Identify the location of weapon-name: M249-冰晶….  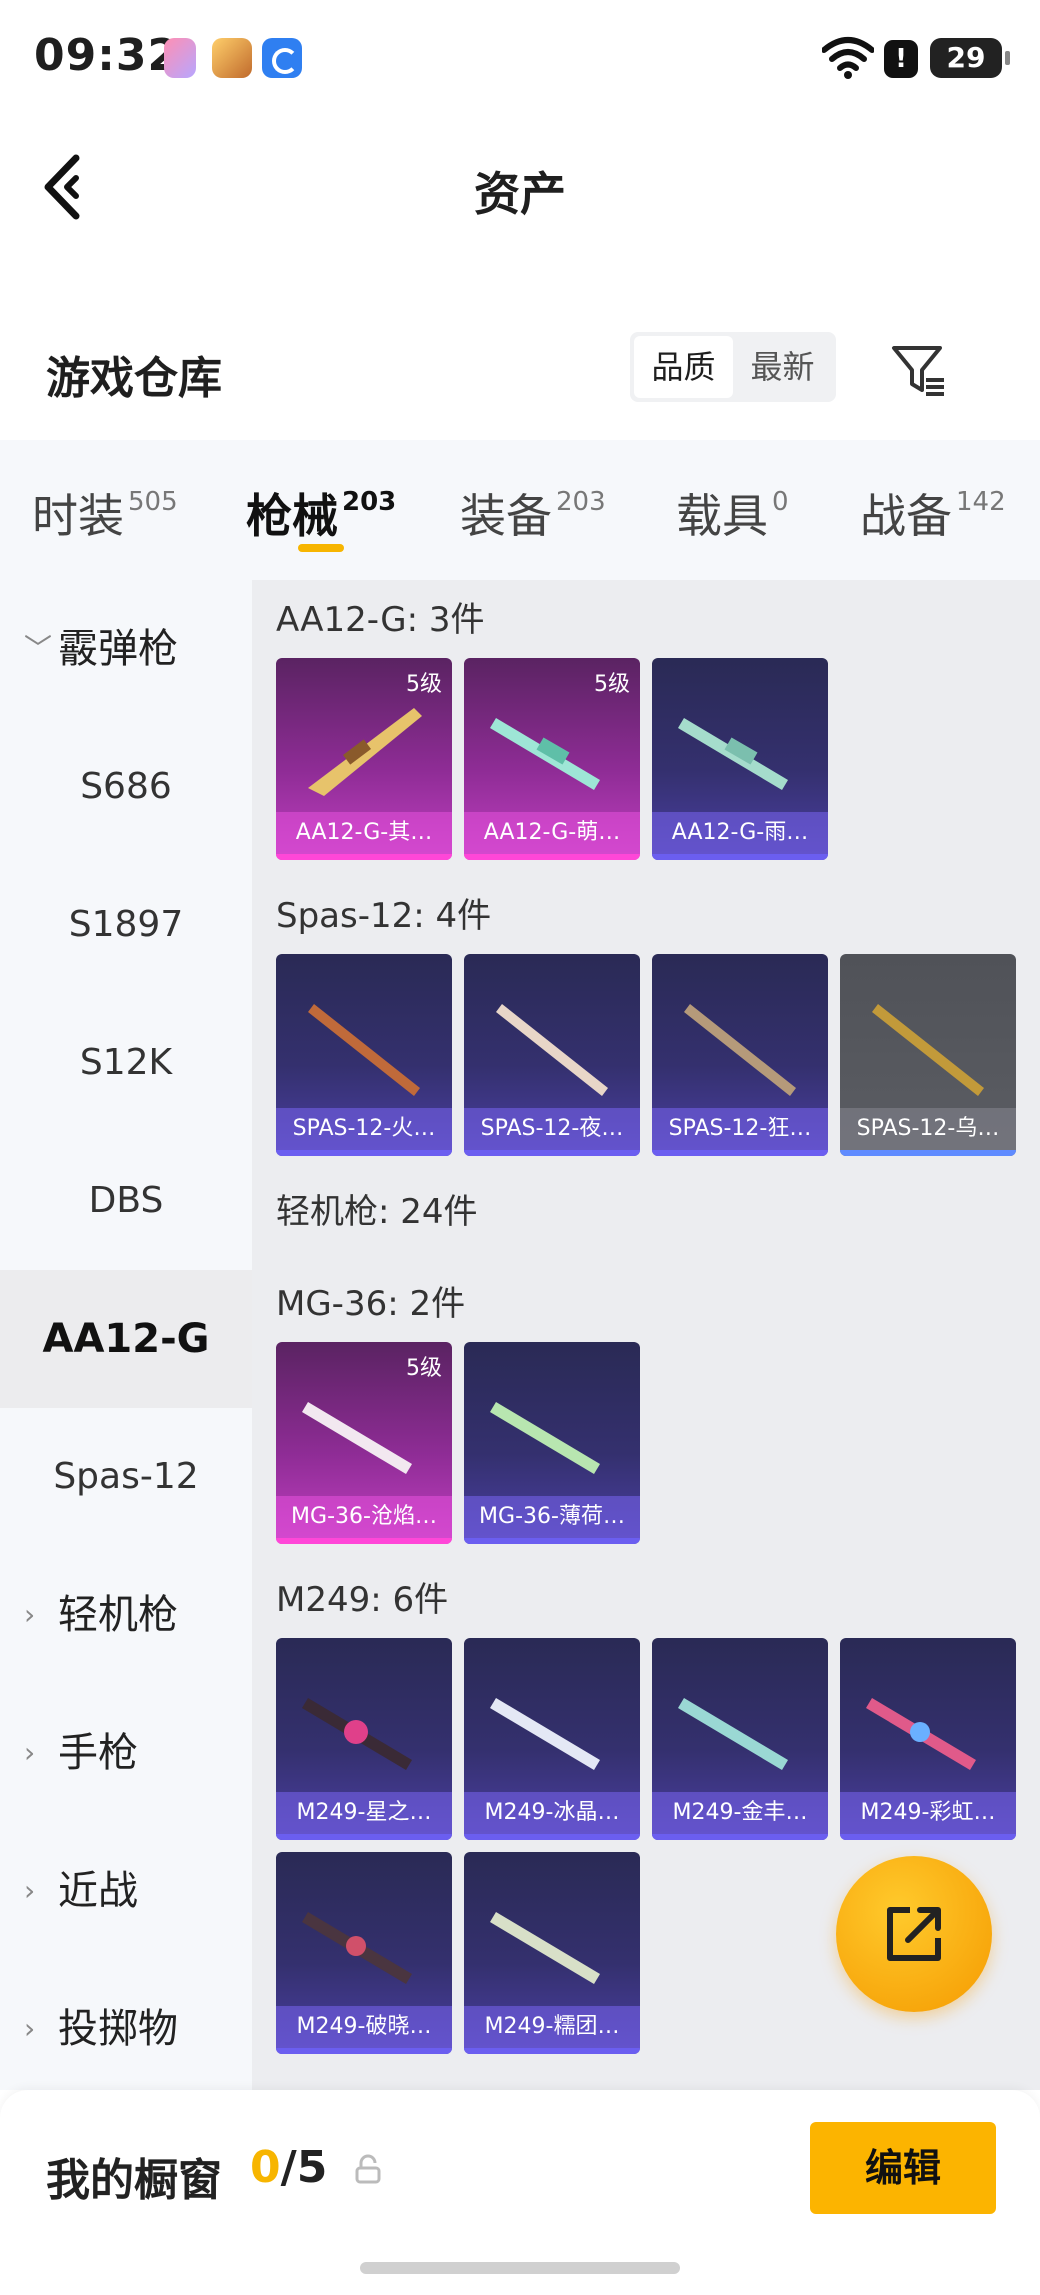
(552, 1813).